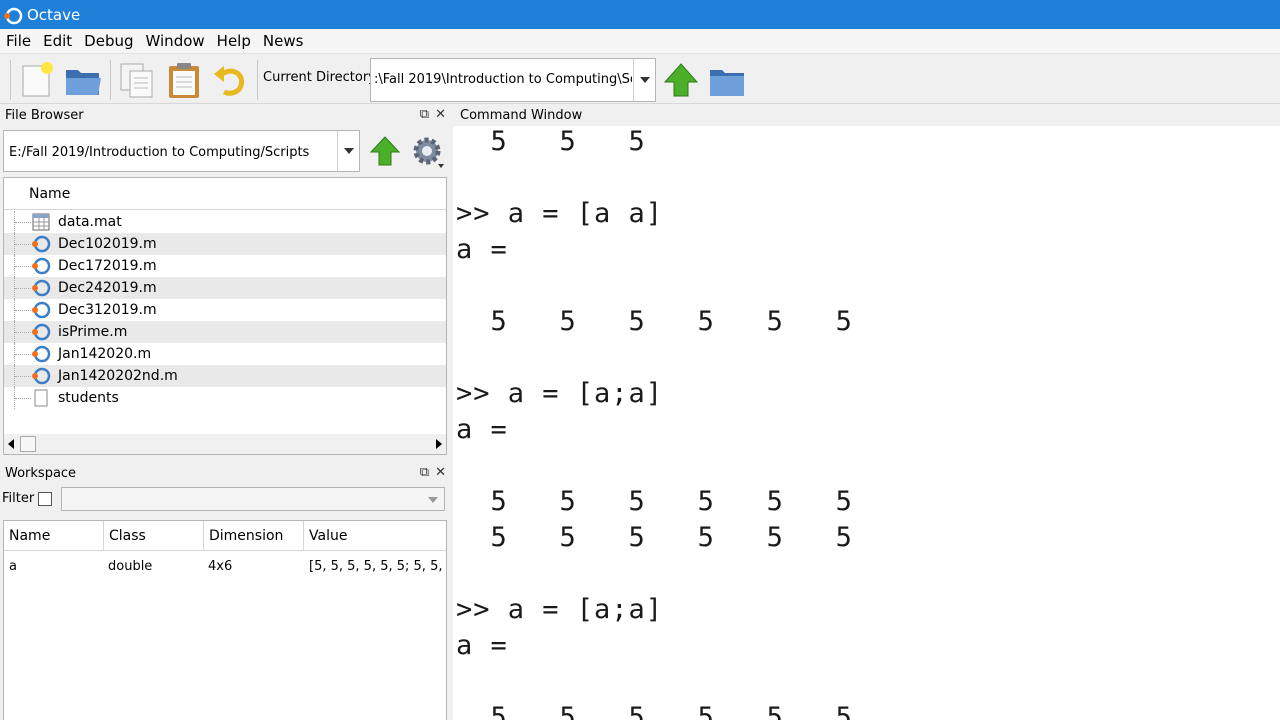  What do you see at coordinates (107, 266) in the screenshot?
I see `file-name: Dec172019.m` at bounding box center [107, 266].